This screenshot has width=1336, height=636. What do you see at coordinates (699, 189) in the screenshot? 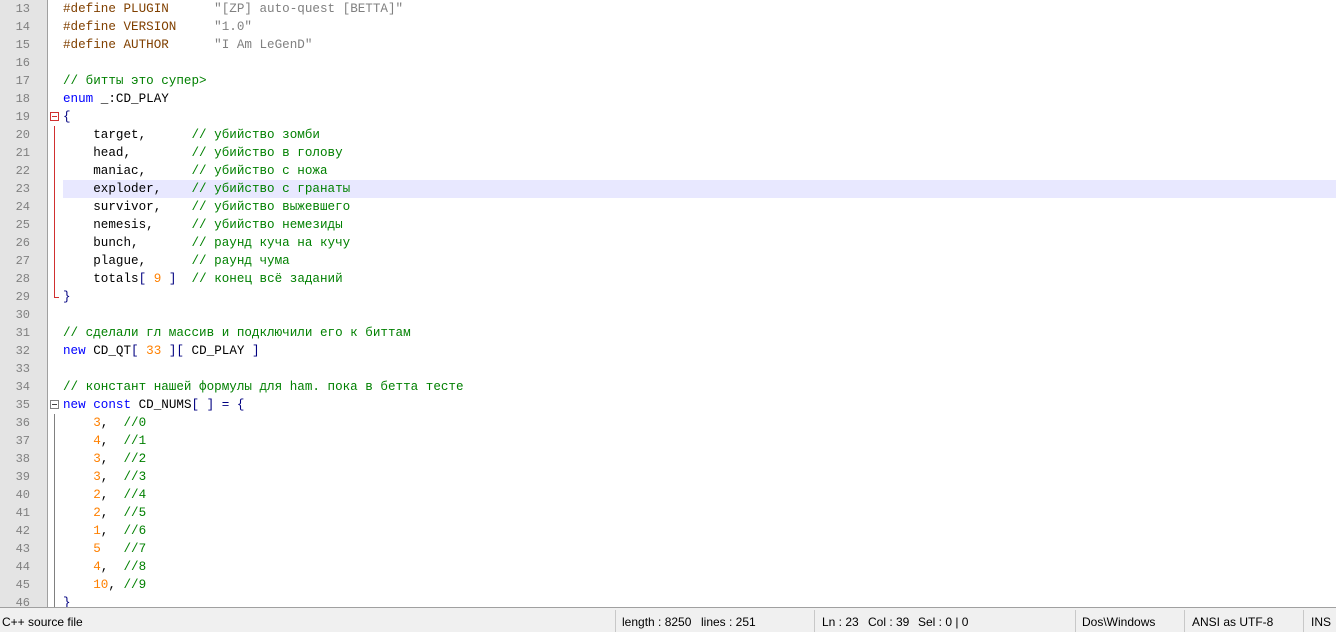
I see `code-text: exploder, // убийство с гранаты` at bounding box center [699, 189].